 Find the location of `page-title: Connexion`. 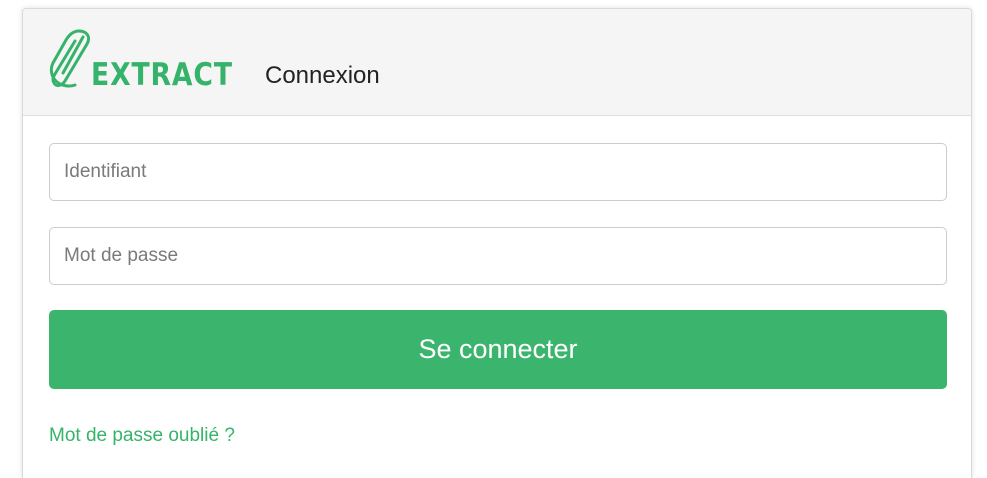

page-title: Connexion is located at coordinates (322, 75).